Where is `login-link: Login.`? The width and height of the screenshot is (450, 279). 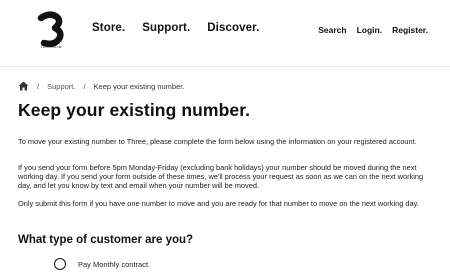 login-link: Login. is located at coordinates (370, 30).